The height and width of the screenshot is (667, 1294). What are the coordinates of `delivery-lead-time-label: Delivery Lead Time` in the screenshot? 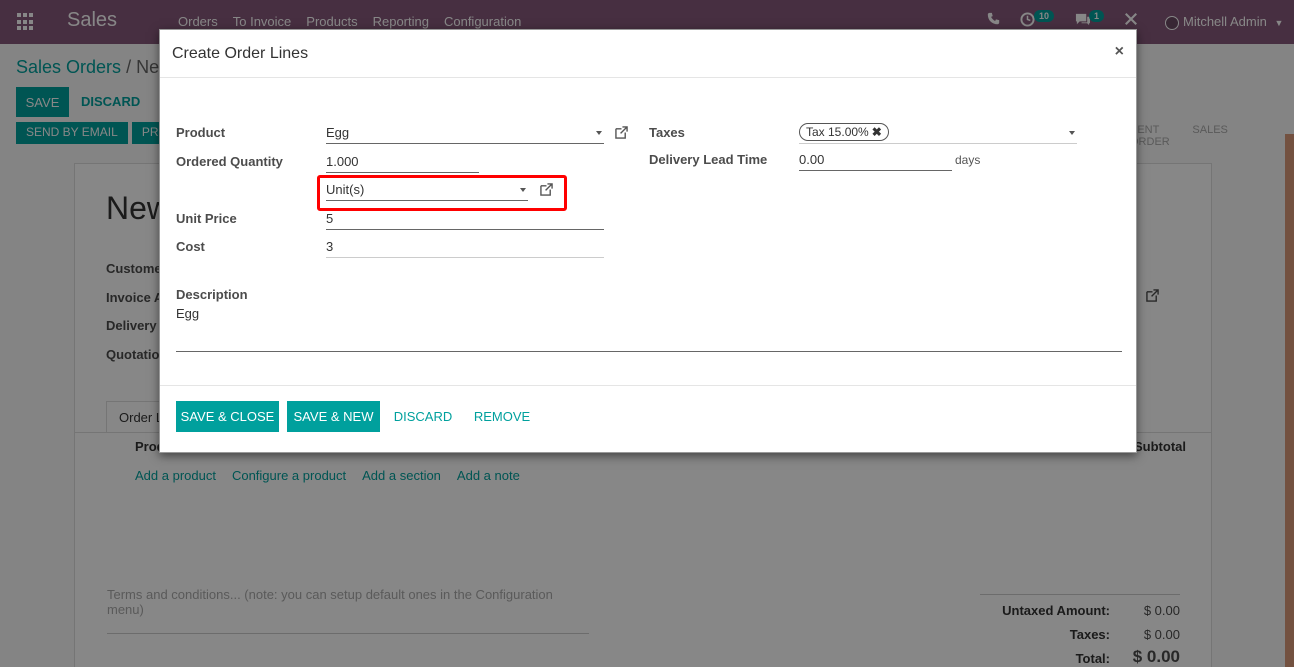 It's located at (708, 159).